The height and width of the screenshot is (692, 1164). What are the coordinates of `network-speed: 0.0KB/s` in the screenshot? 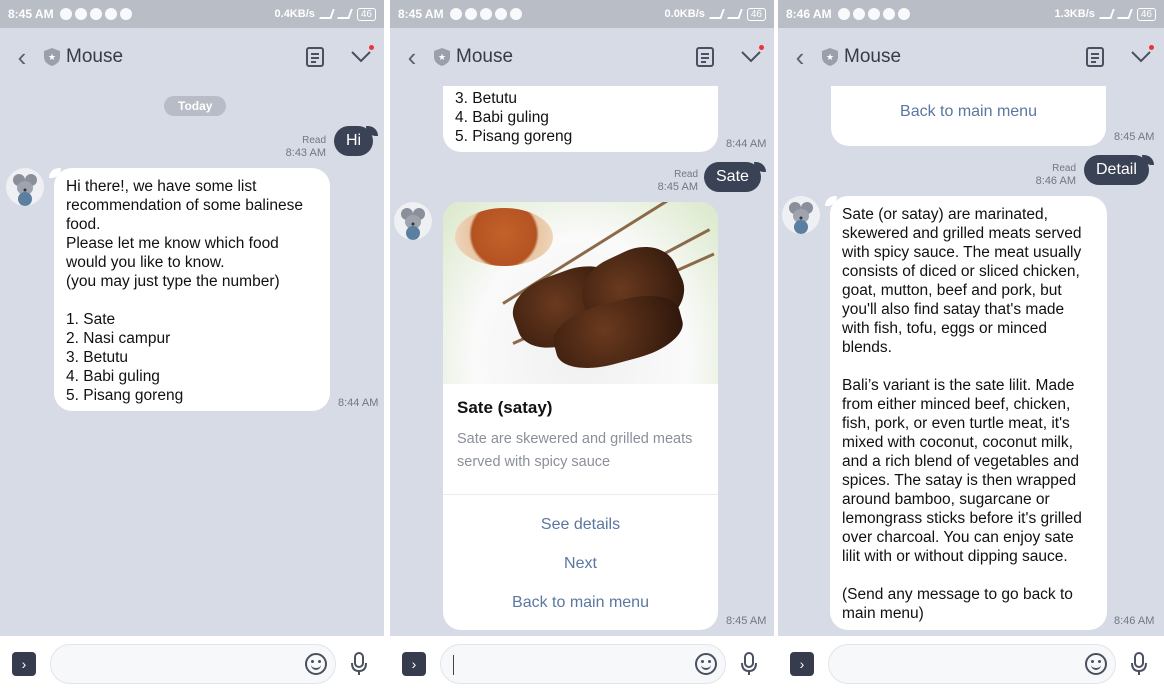 It's located at (684, 14).